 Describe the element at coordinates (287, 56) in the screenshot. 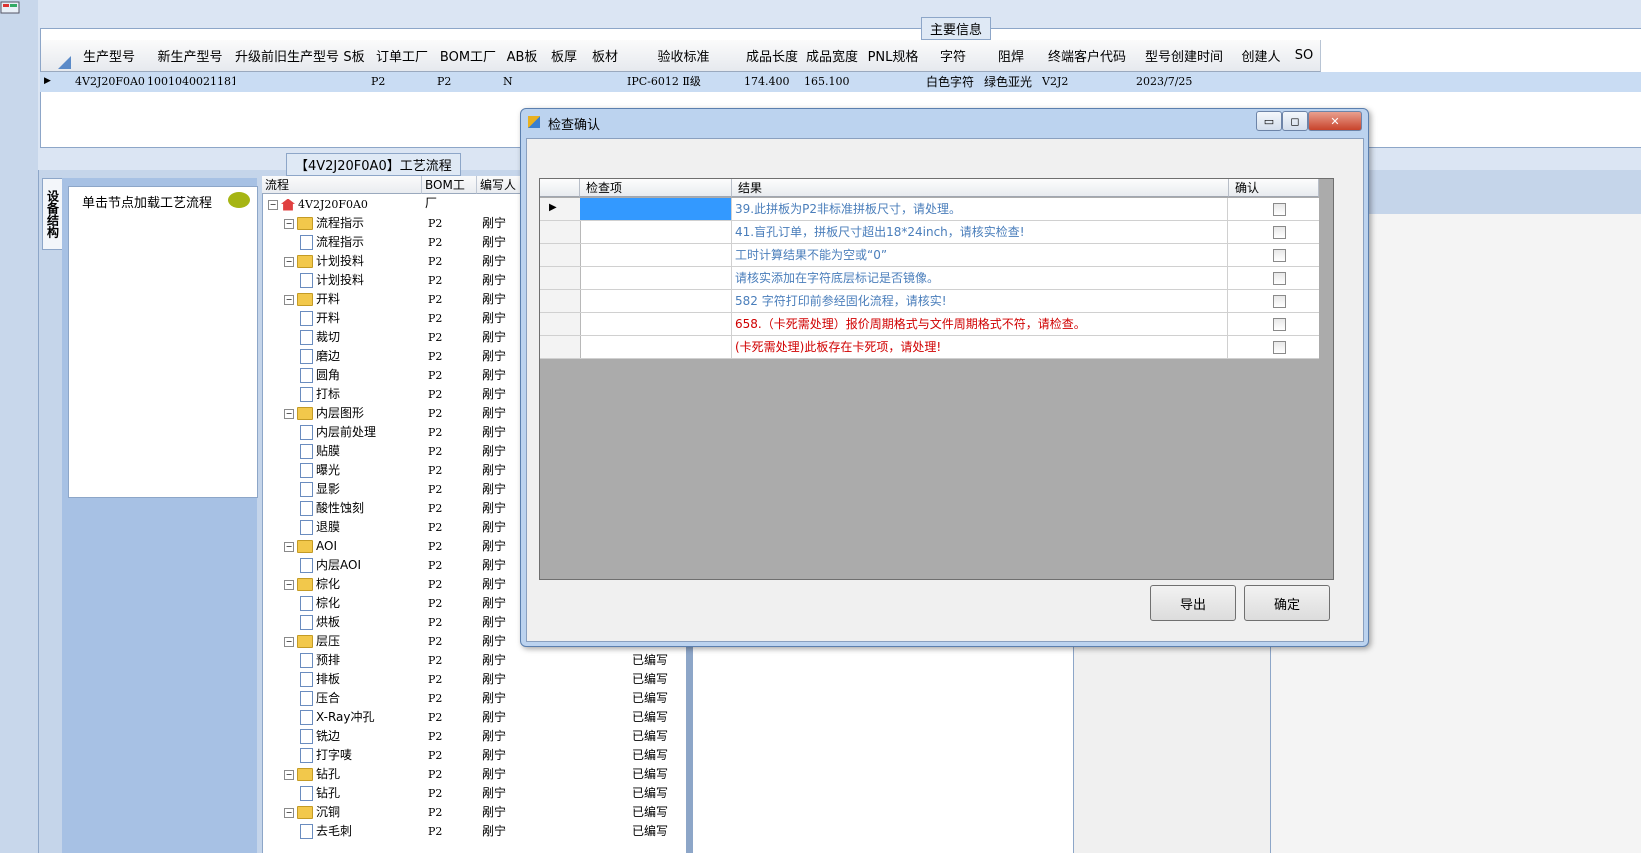

I see `main-col-2: 升级前旧生产型号` at that location.